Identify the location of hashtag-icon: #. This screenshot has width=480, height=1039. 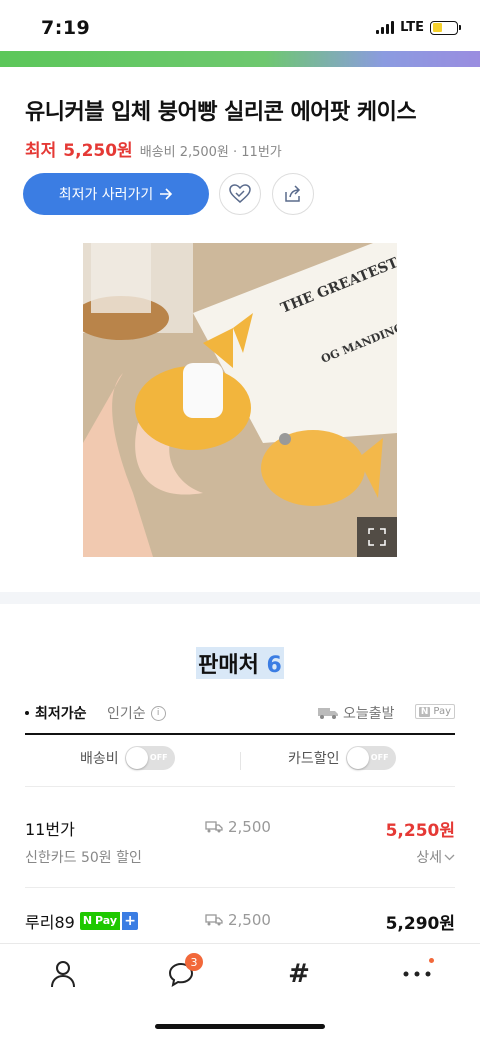
(299, 974).